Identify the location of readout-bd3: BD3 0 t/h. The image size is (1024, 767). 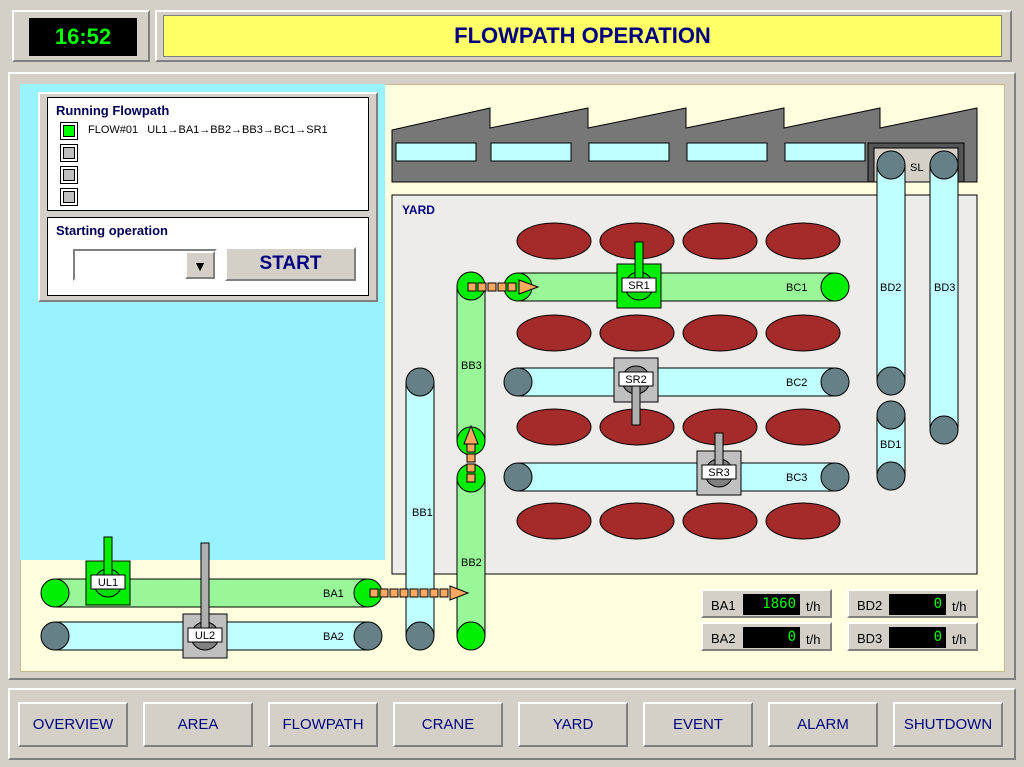
(912, 636).